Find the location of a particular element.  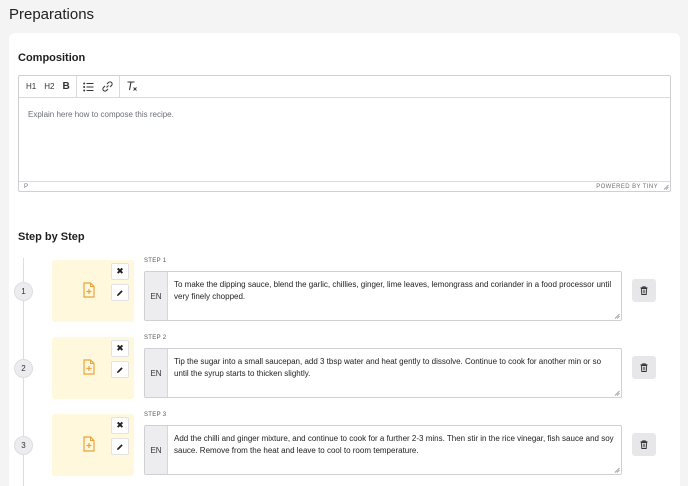

clear-format-button is located at coordinates (132, 87).